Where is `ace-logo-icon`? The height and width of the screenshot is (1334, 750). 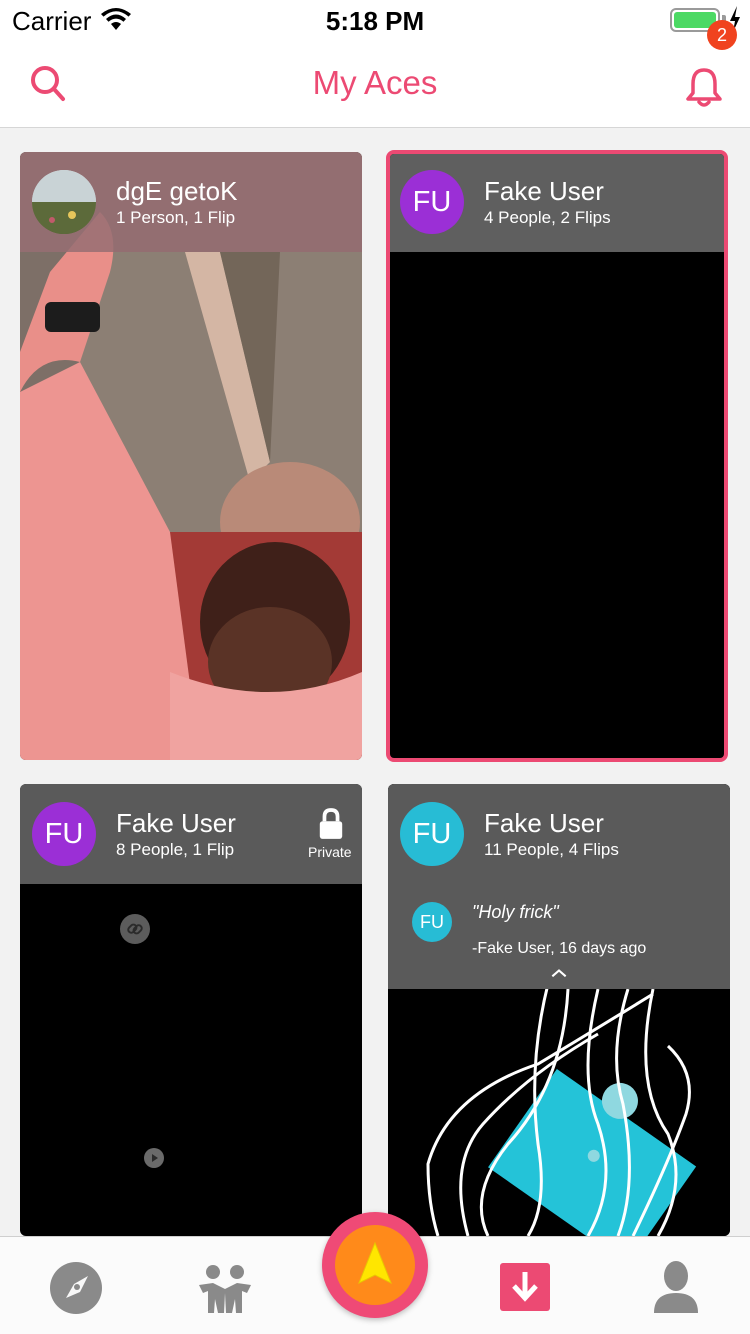
ace-logo-icon is located at coordinates (375, 1263).